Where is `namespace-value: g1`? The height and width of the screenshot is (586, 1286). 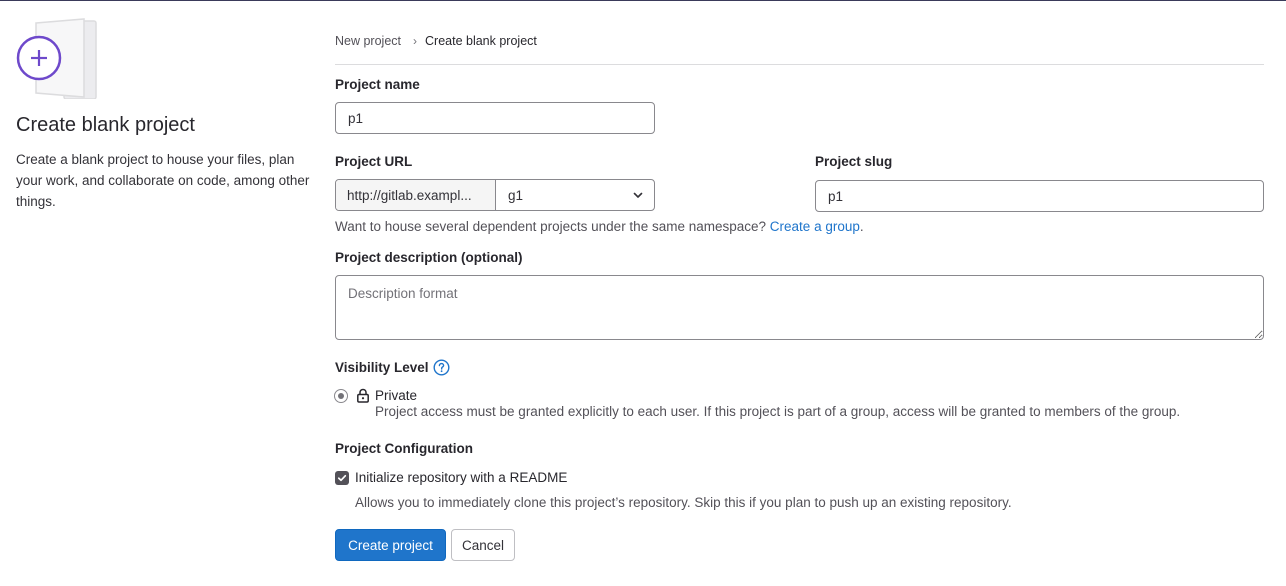 namespace-value: g1 is located at coordinates (516, 195).